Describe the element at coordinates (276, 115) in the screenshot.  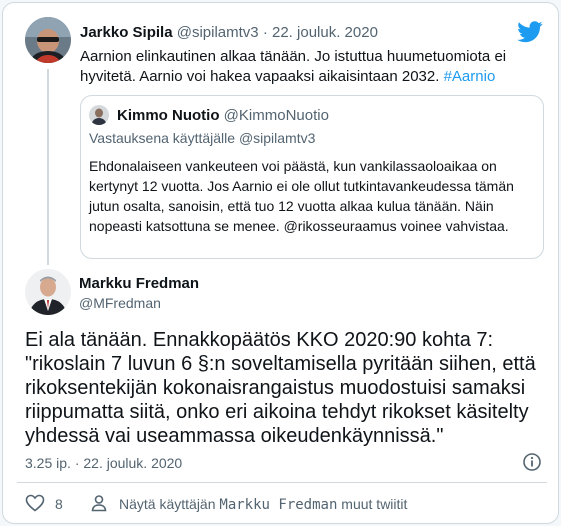
I see `quoted-author-handle: @KimmoNuotio` at that location.